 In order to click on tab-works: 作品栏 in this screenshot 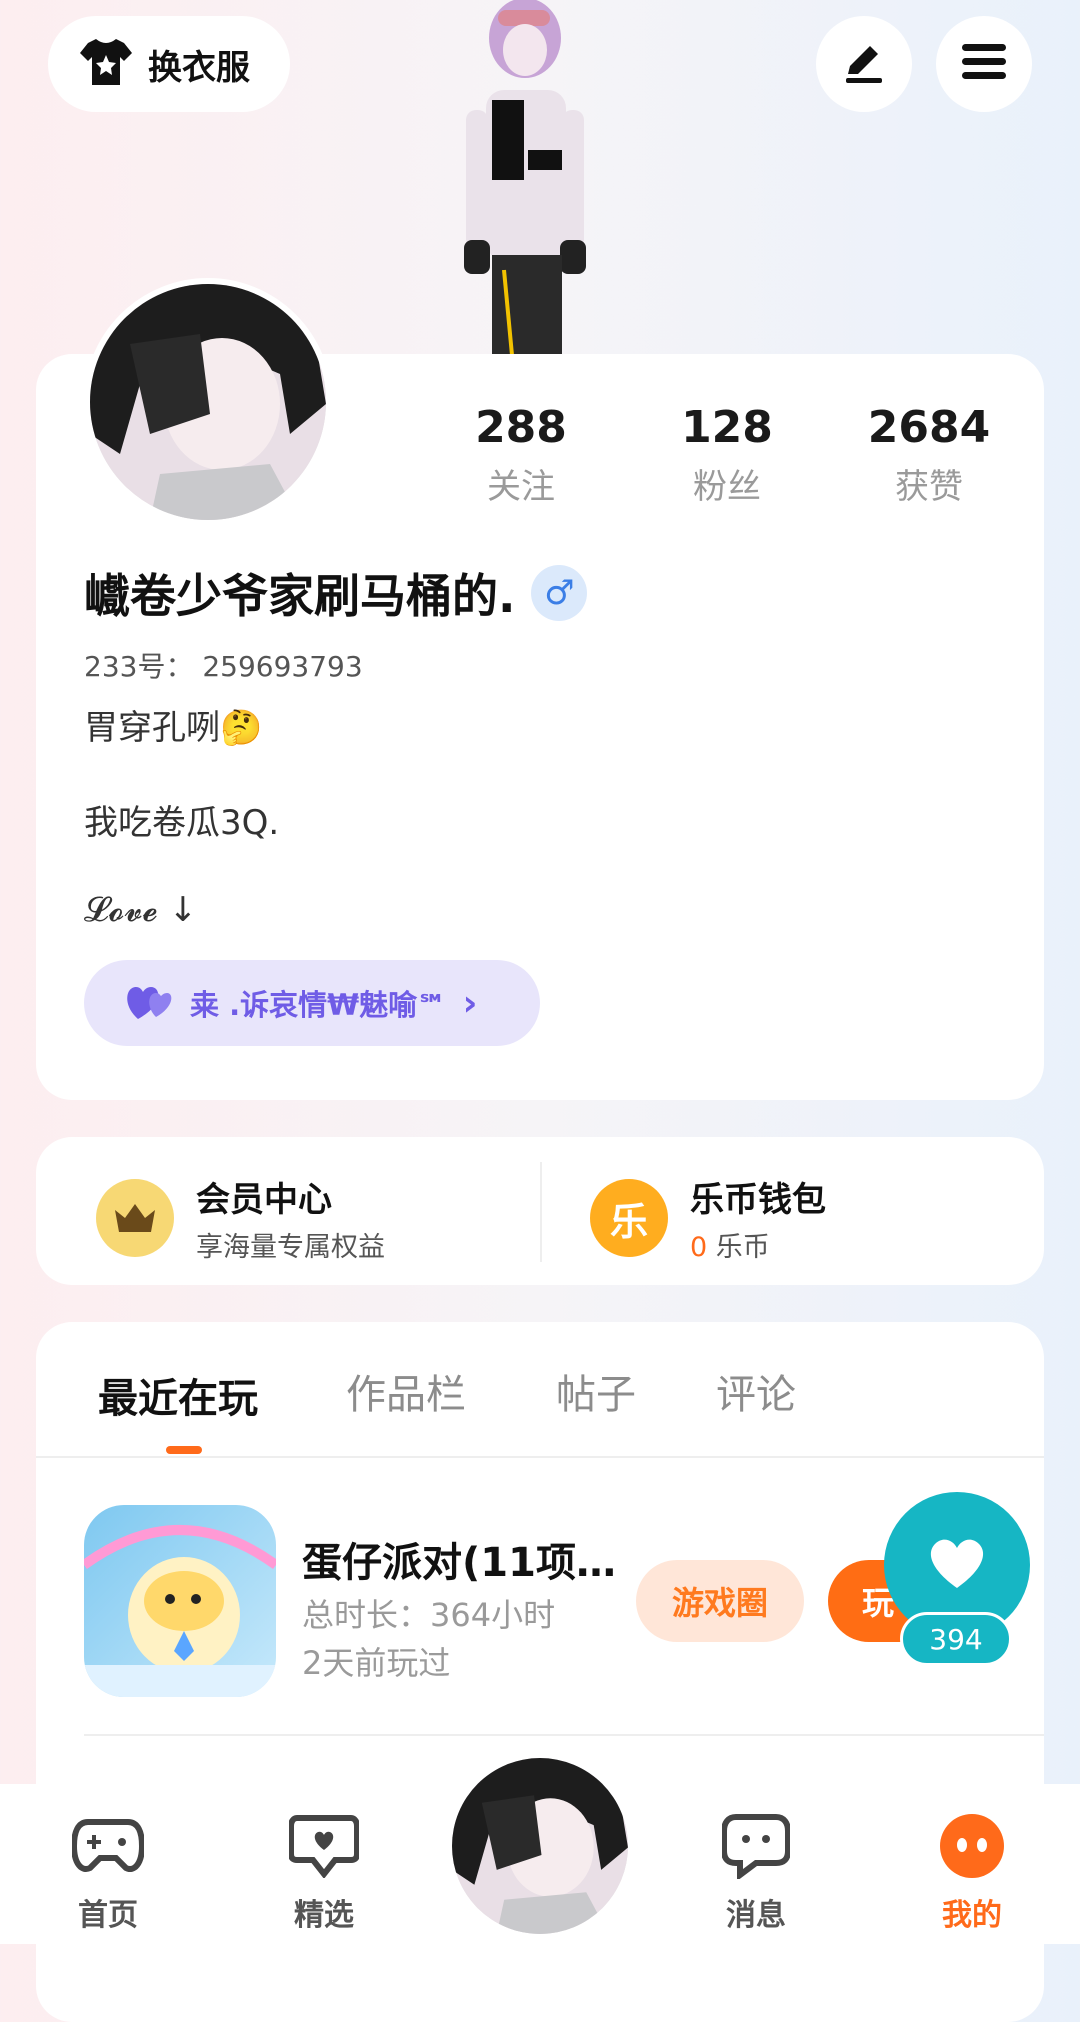, I will do `click(406, 1391)`.